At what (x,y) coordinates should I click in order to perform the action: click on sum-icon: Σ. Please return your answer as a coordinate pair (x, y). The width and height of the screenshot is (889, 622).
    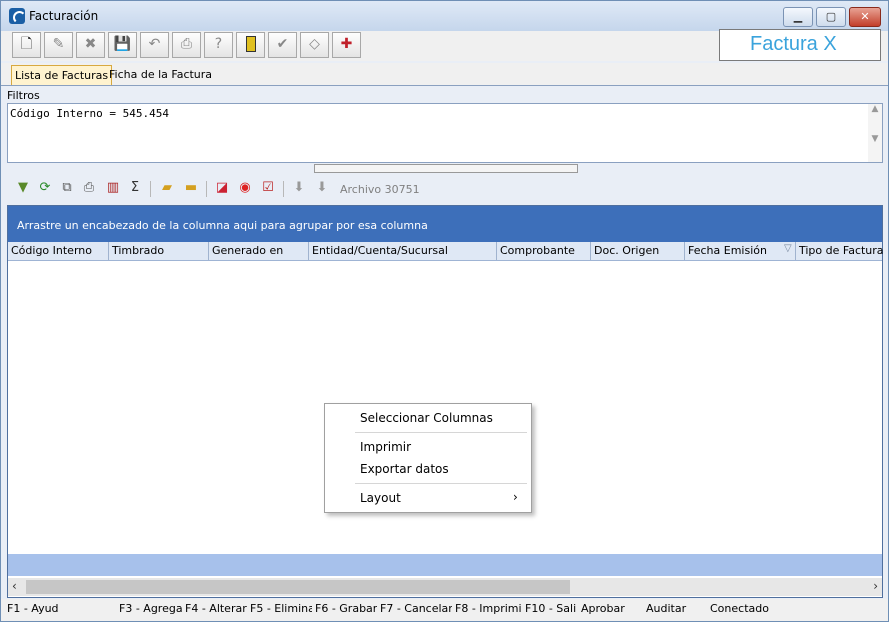
    Looking at the image, I should click on (135, 188).